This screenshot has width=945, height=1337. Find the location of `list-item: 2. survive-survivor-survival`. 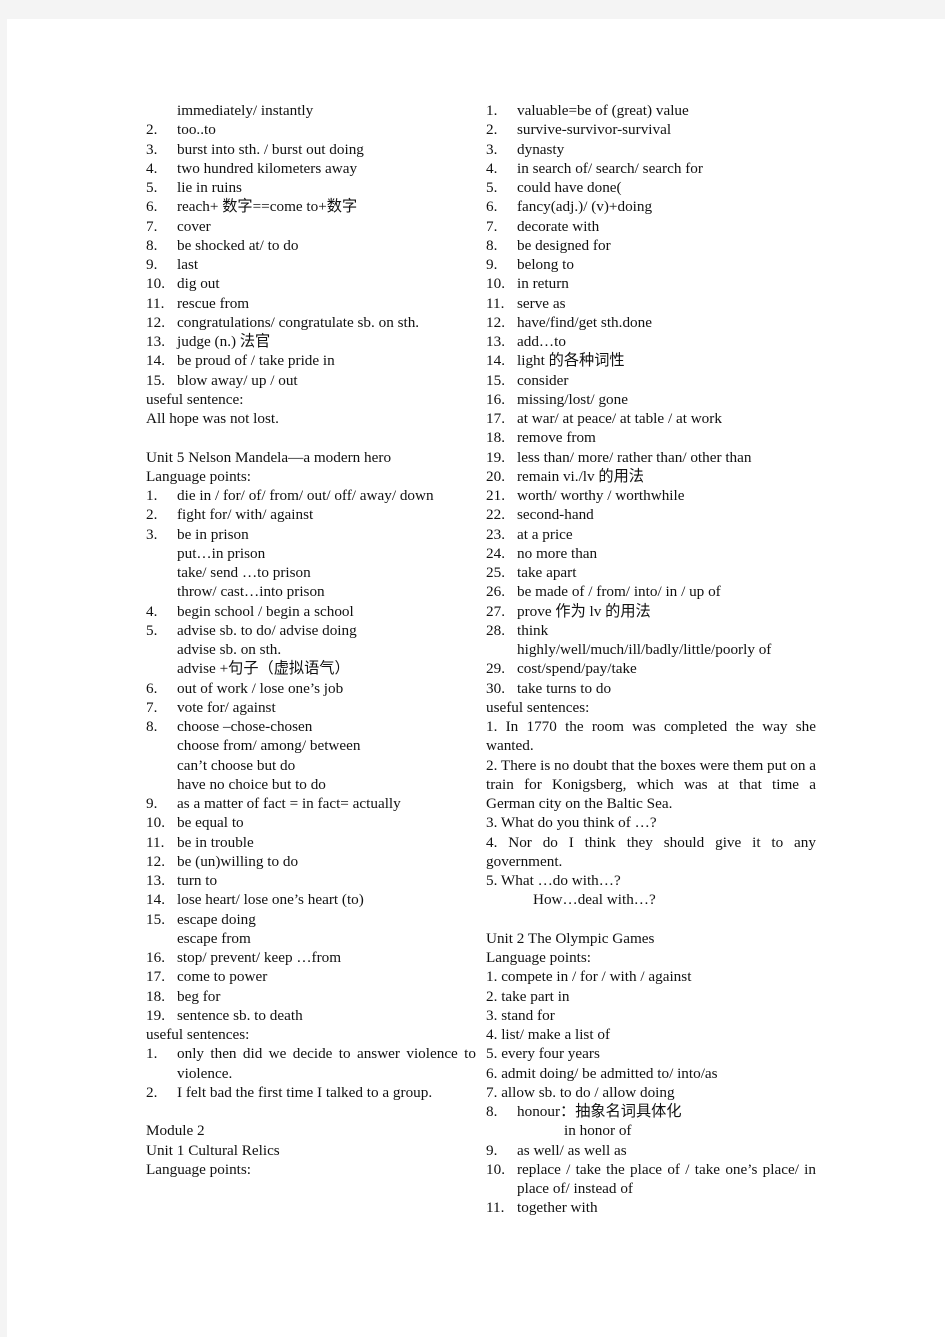

list-item: 2. survive-survivor-survival is located at coordinates (651, 129).